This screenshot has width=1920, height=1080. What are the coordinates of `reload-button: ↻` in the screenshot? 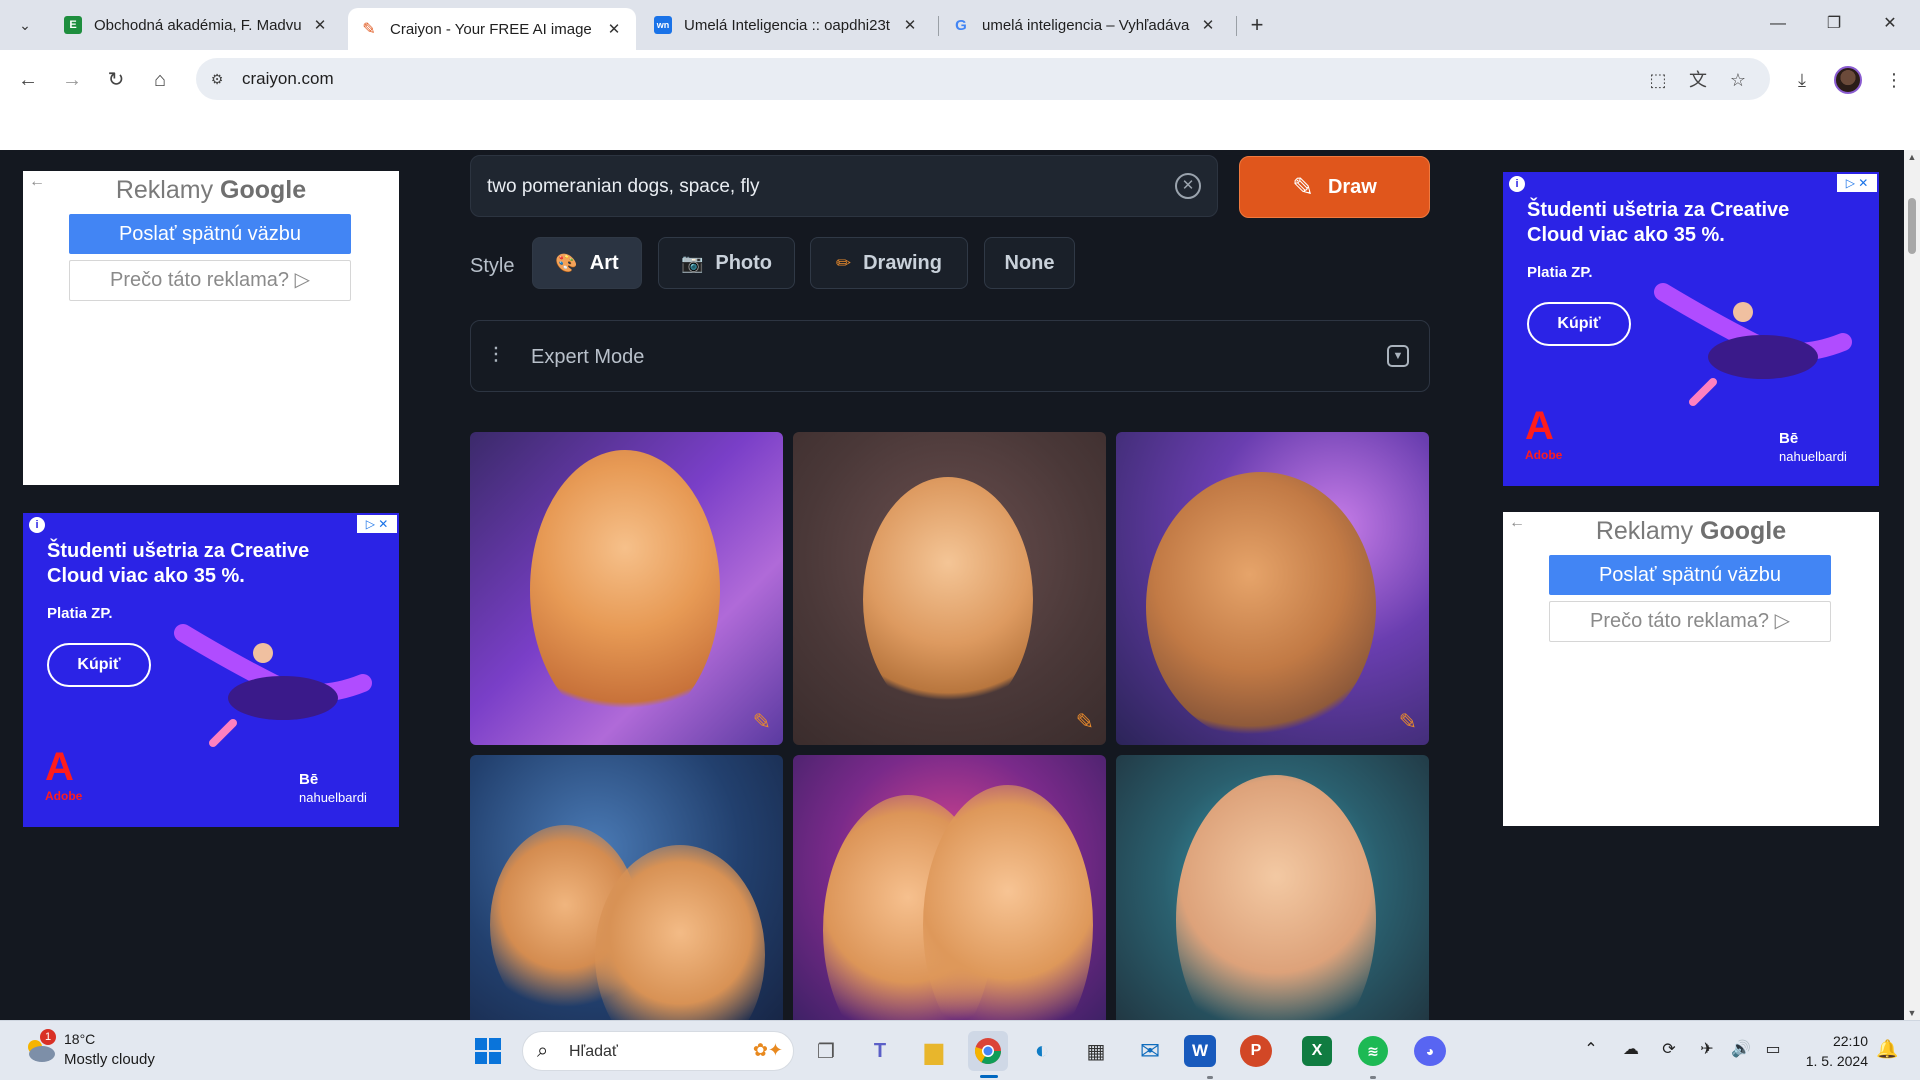 It's located at (116, 80).